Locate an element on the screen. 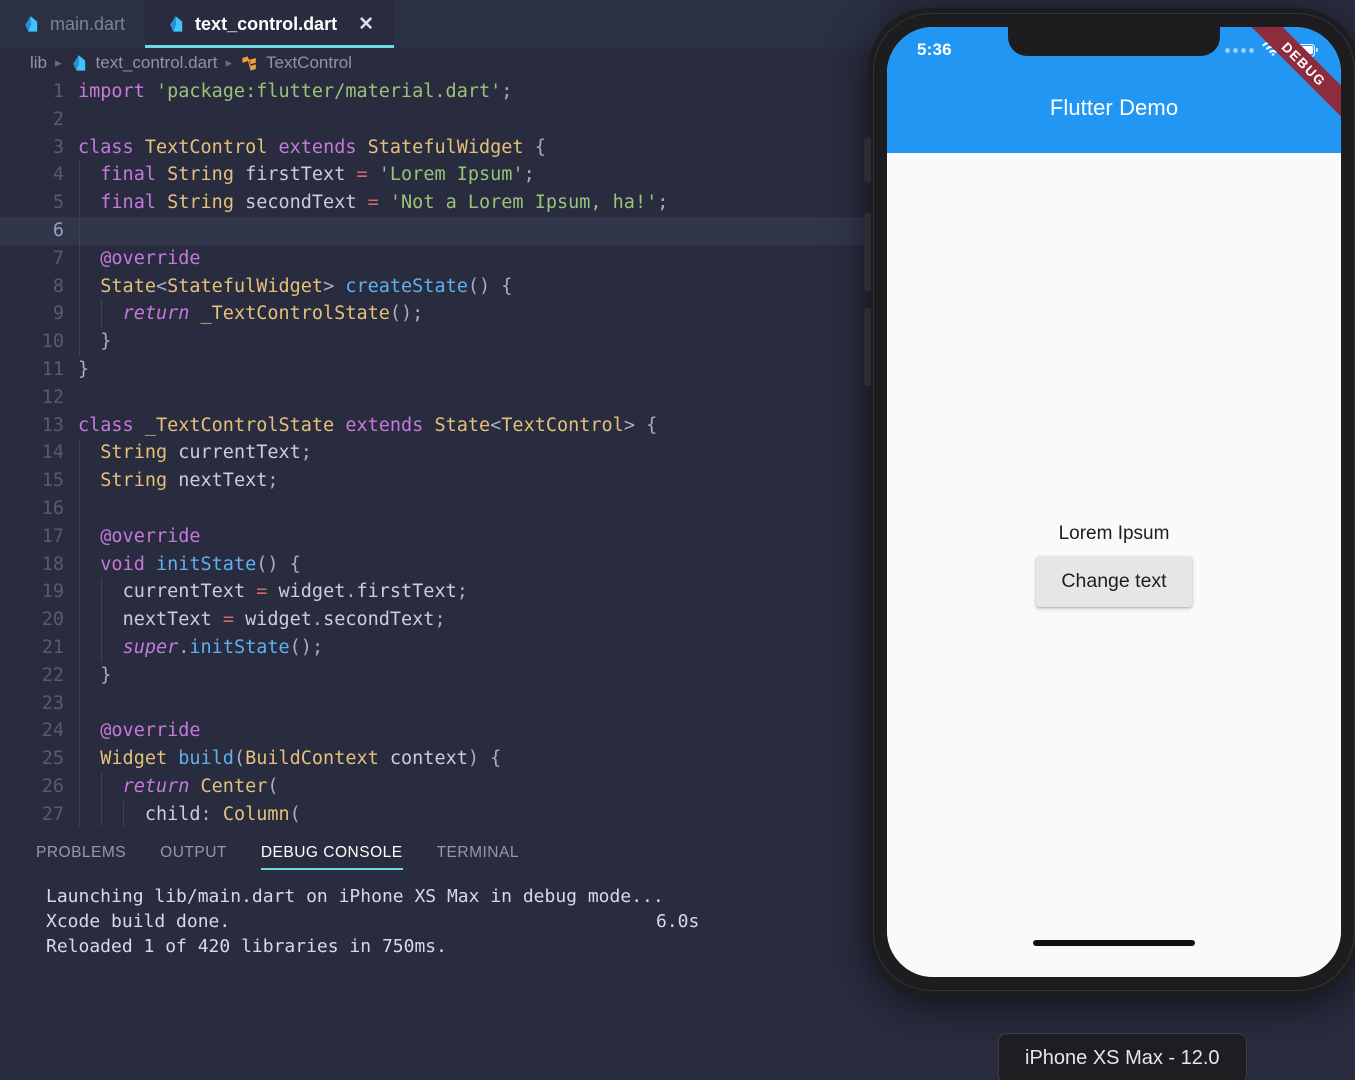  code-line: 7 @override is located at coordinates (440, 258).